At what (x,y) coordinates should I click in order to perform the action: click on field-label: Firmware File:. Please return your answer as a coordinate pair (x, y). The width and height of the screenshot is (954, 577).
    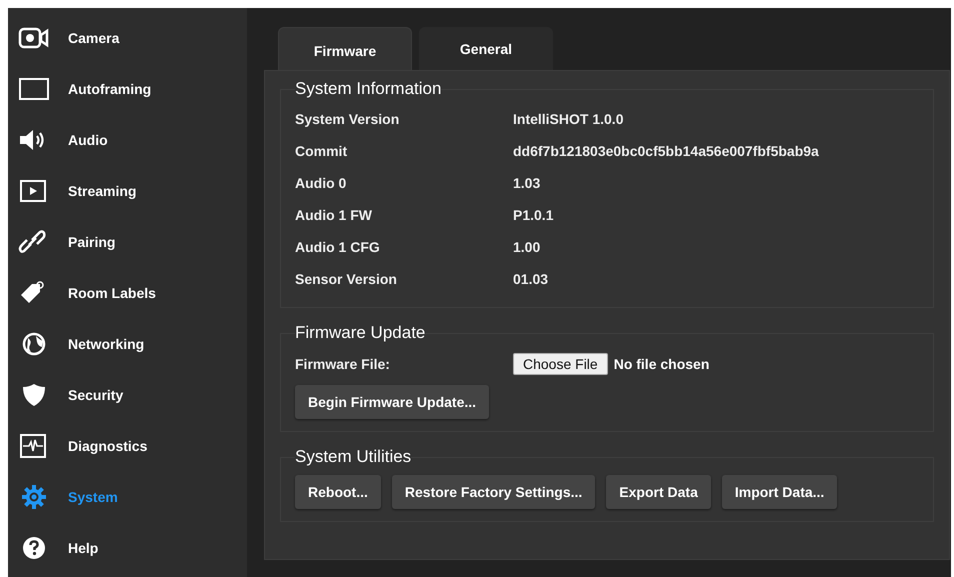
    Looking at the image, I should click on (343, 364).